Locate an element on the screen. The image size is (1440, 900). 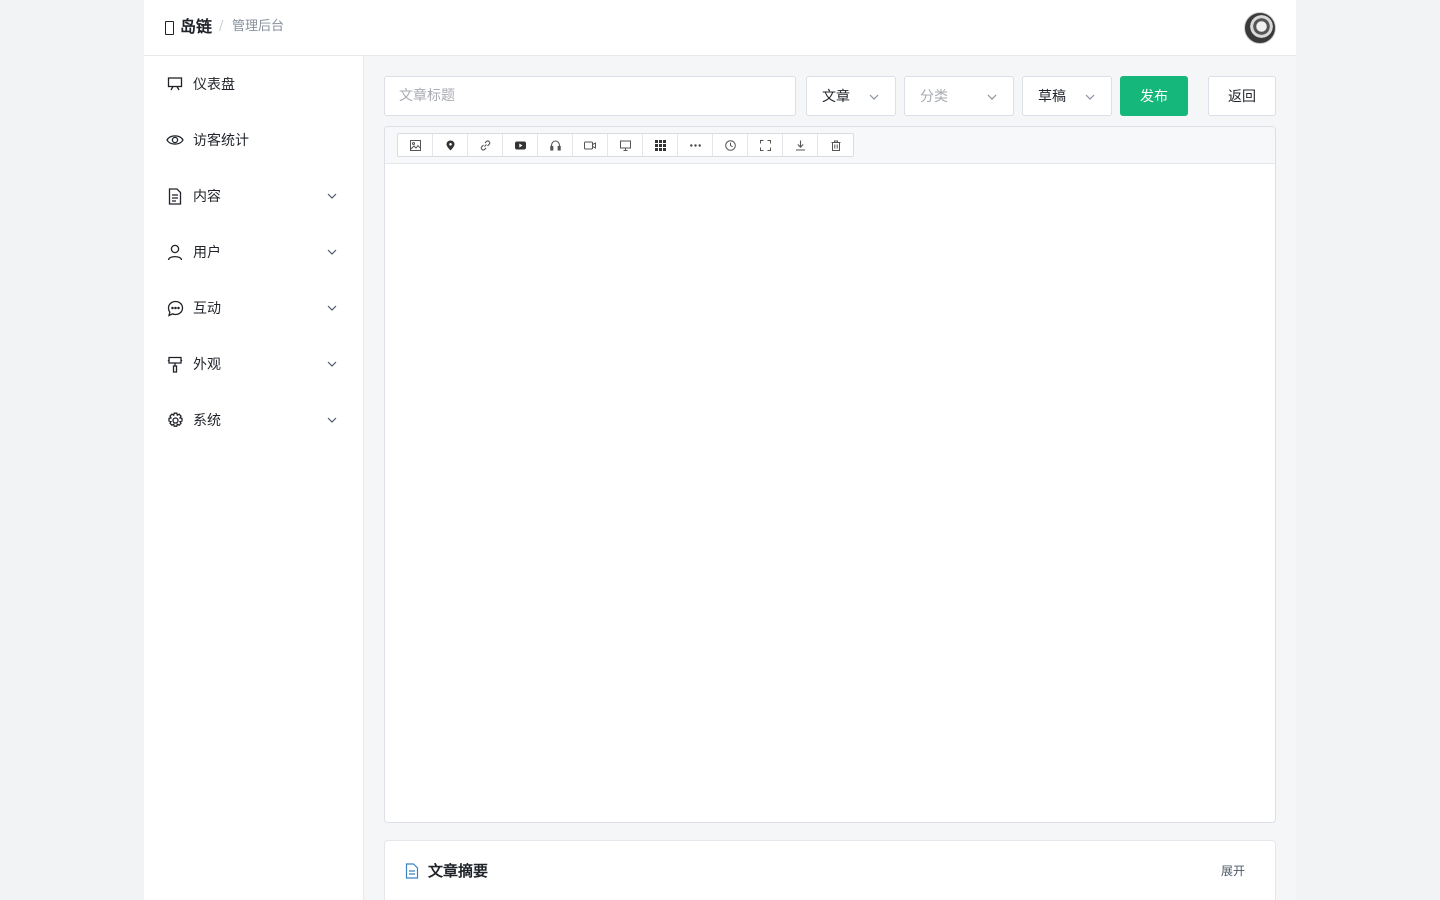
back-button: 返回 is located at coordinates (1242, 96).